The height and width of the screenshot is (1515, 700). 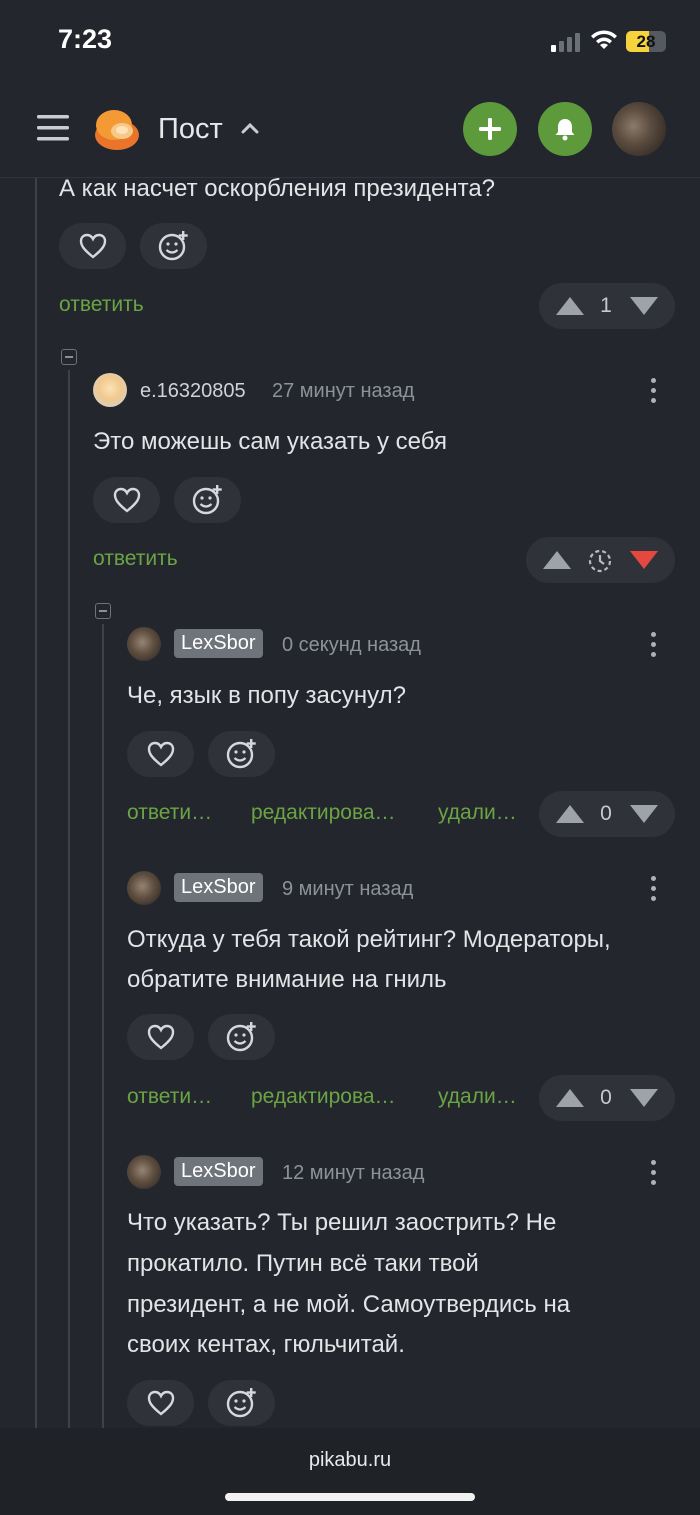 What do you see at coordinates (351, 645) in the screenshot?
I see `comment-time: 0 секунд назад` at bounding box center [351, 645].